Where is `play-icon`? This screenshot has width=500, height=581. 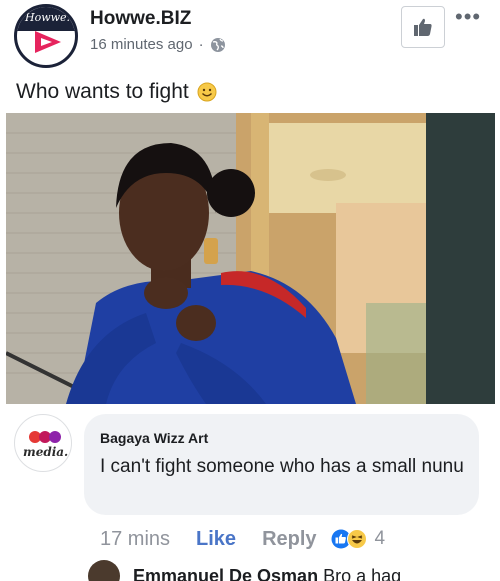 play-icon is located at coordinates (48, 42).